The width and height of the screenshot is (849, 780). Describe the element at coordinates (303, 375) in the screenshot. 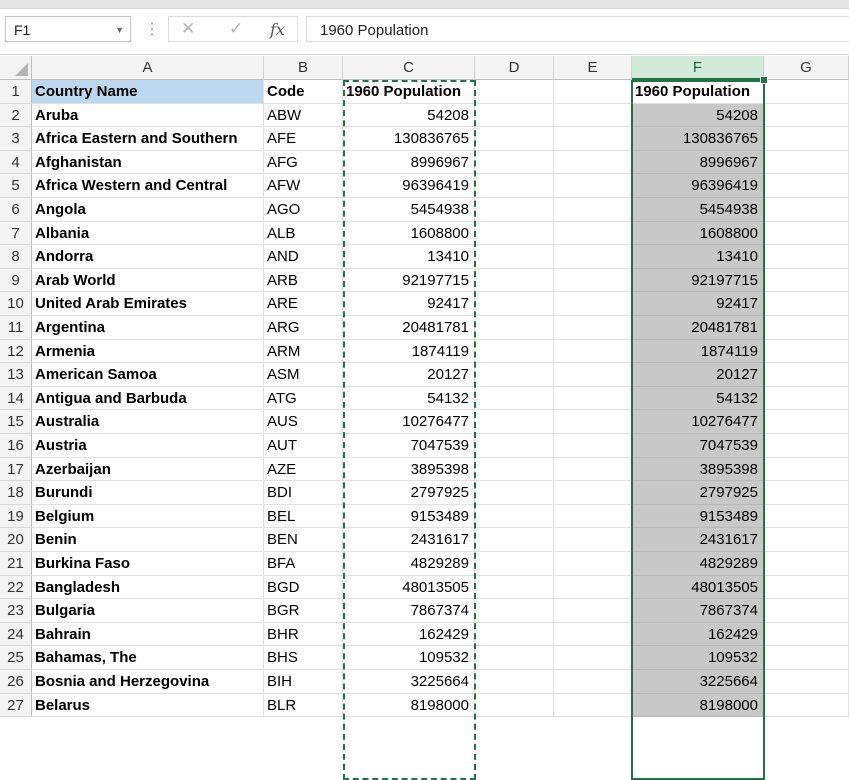

I see `cell-code: ASM` at that location.